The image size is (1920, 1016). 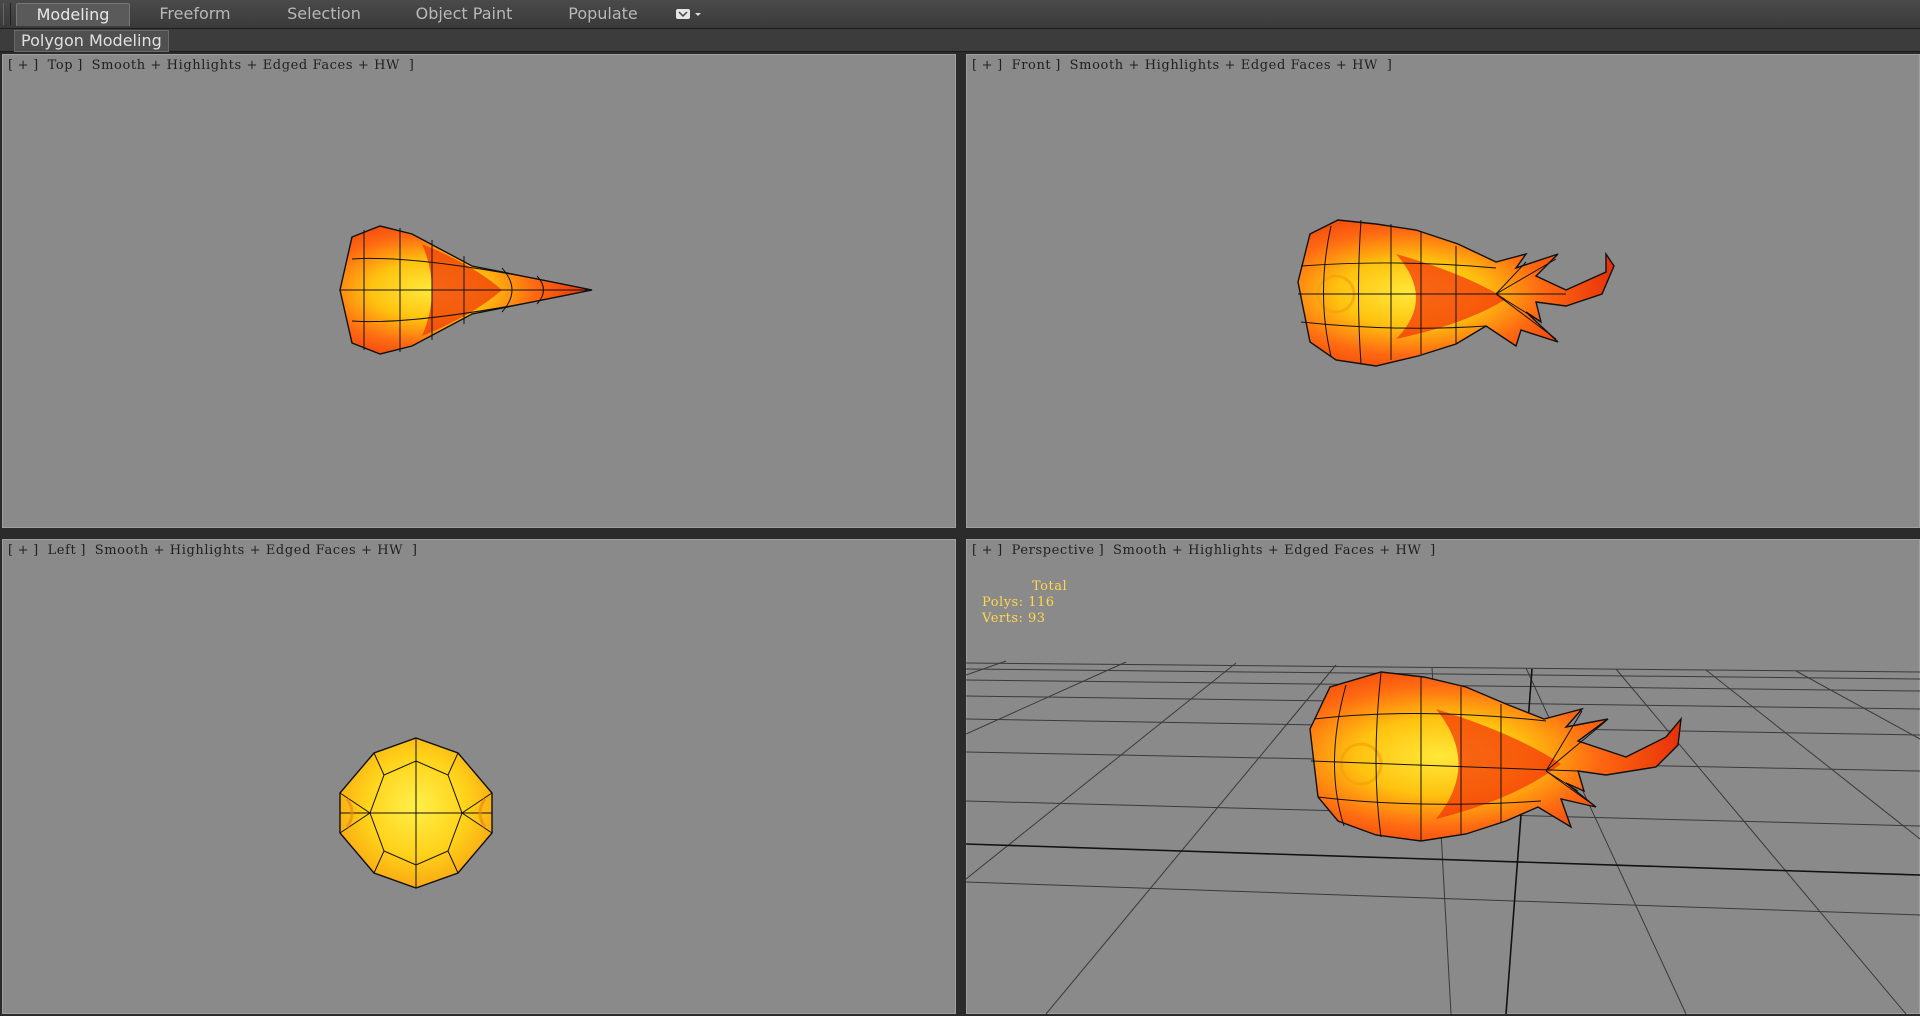 I want to click on ribbon-options-button, so click(x=690, y=14).